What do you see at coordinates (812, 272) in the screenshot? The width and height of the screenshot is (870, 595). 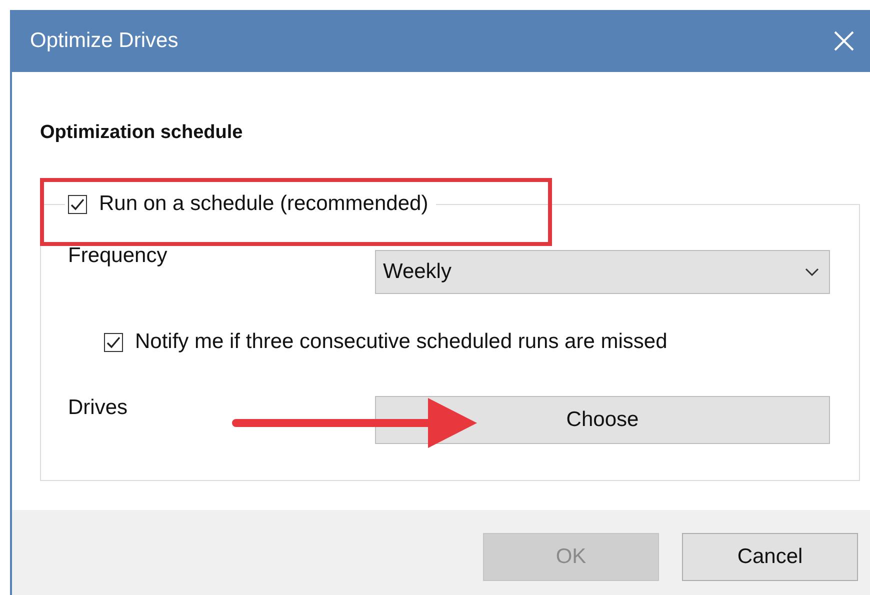 I see `chevron-icon` at bounding box center [812, 272].